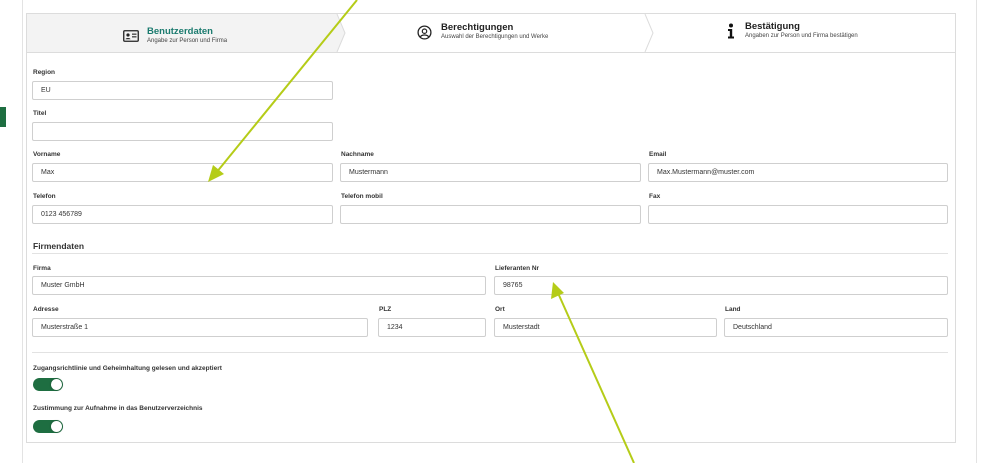 This screenshot has height=463, width=1000. I want to click on titel-label: Titel, so click(40, 113).